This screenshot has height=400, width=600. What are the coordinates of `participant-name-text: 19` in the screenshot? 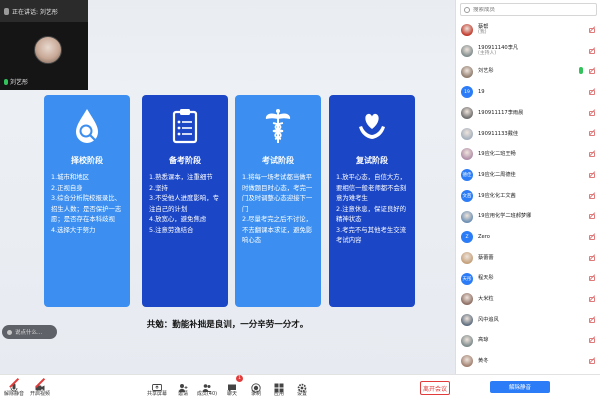 It's located at (481, 92).